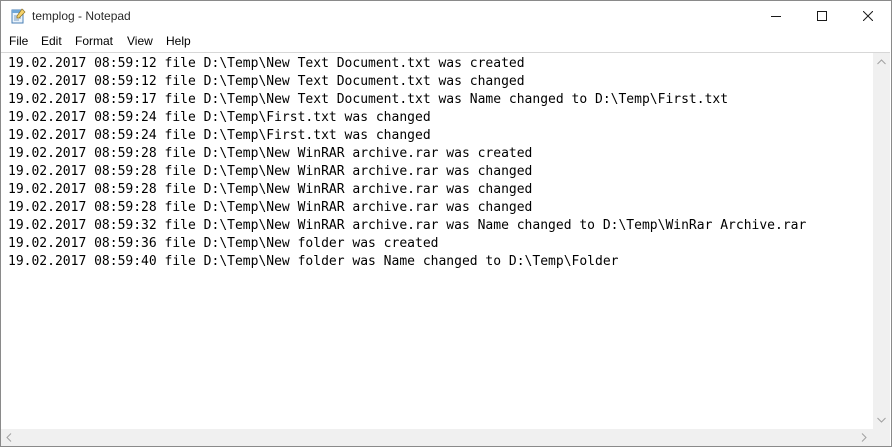 The height and width of the screenshot is (447, 892). I want to click on notepad-icon, so click(18, 16).